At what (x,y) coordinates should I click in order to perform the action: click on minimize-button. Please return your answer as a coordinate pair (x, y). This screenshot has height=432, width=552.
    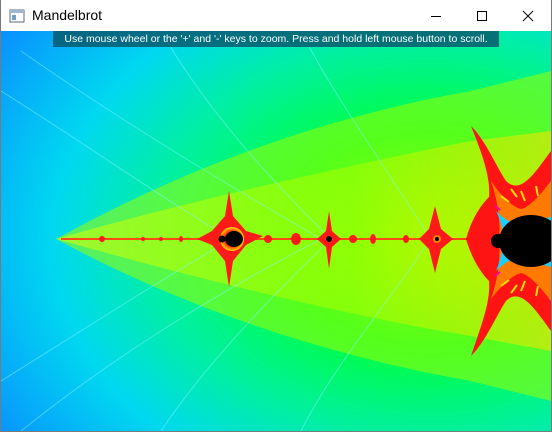
    Looking at the image, I should click on (436, 15).